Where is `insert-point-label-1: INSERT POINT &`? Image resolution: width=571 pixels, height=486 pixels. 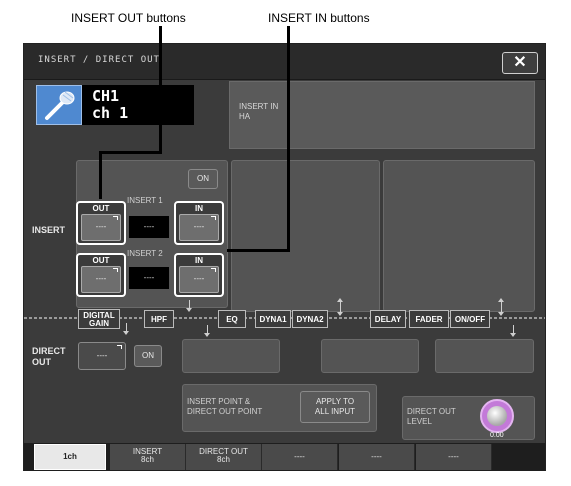 insert-point-label-1: INSERT POINT & is located at coordinates (219, 401).